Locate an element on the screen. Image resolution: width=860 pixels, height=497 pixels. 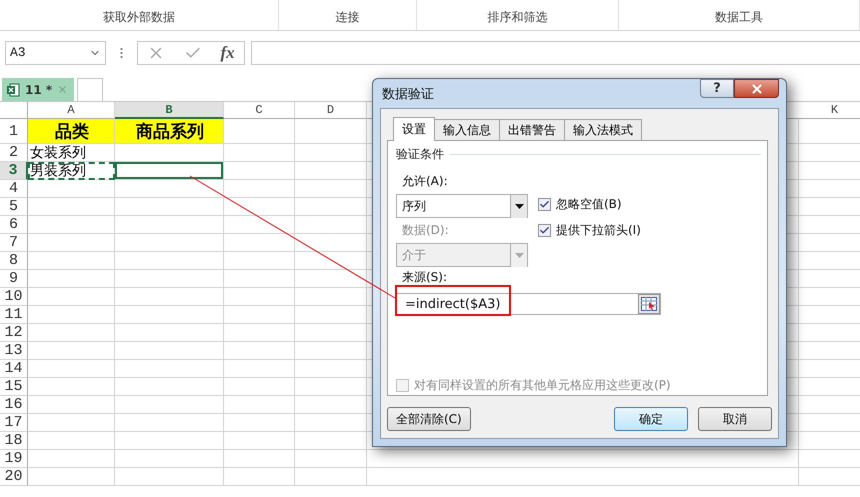
checkbox-label: 提供下拉箭头(I) is located at coordinates (589, 230).